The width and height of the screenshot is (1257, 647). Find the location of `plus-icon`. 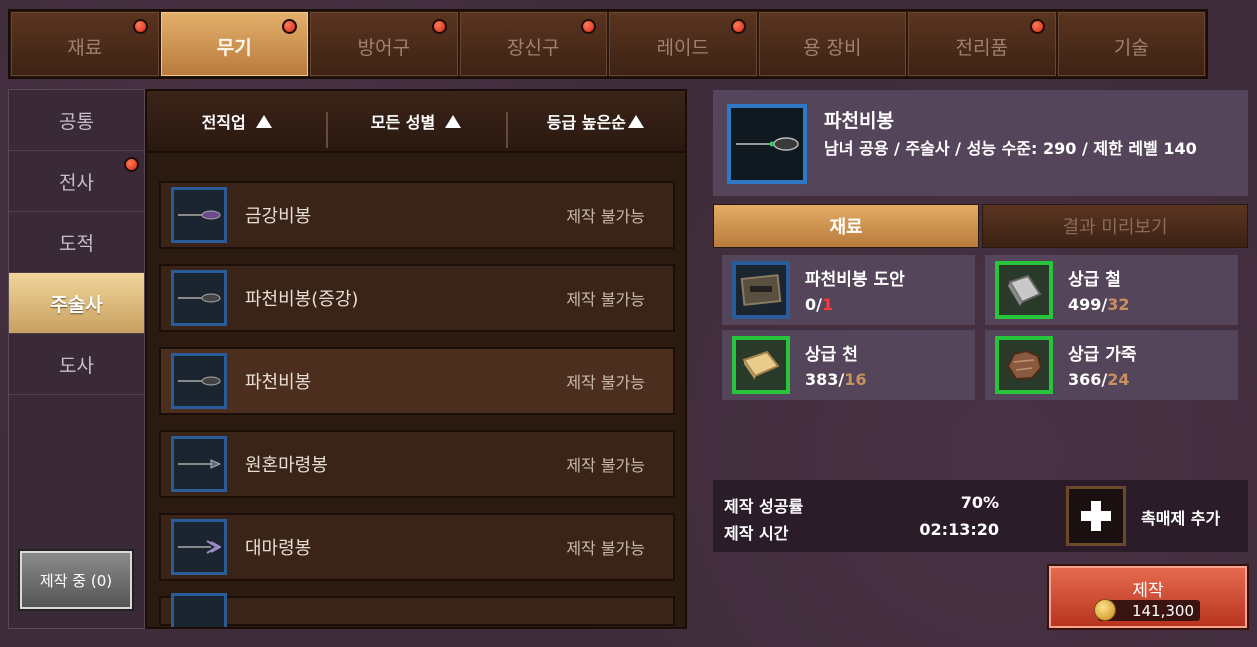

plus-icon is located at coordinates (1096, 516).